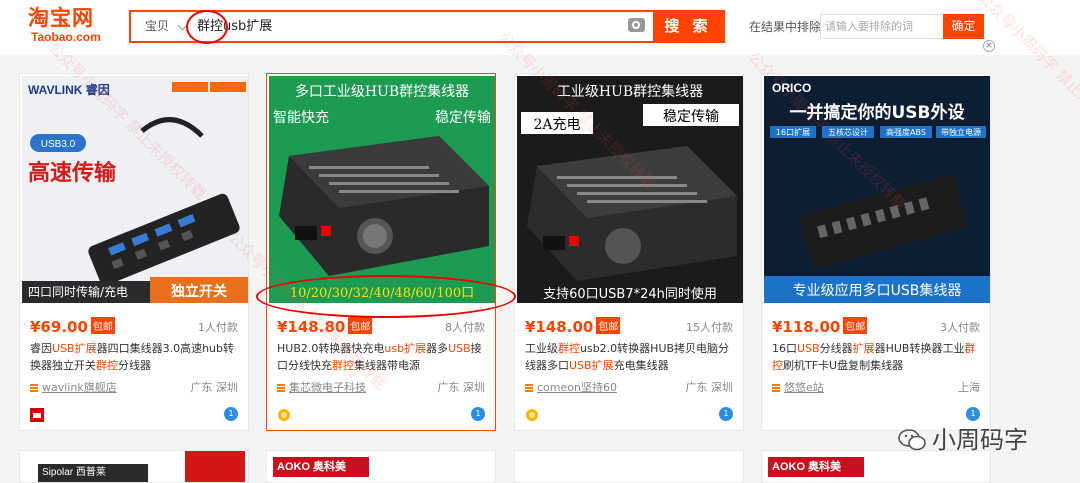  What do you see at coordinates (912, 440) in the screenshot?
I see `wechat-icon` at bounding box center [912, 440].